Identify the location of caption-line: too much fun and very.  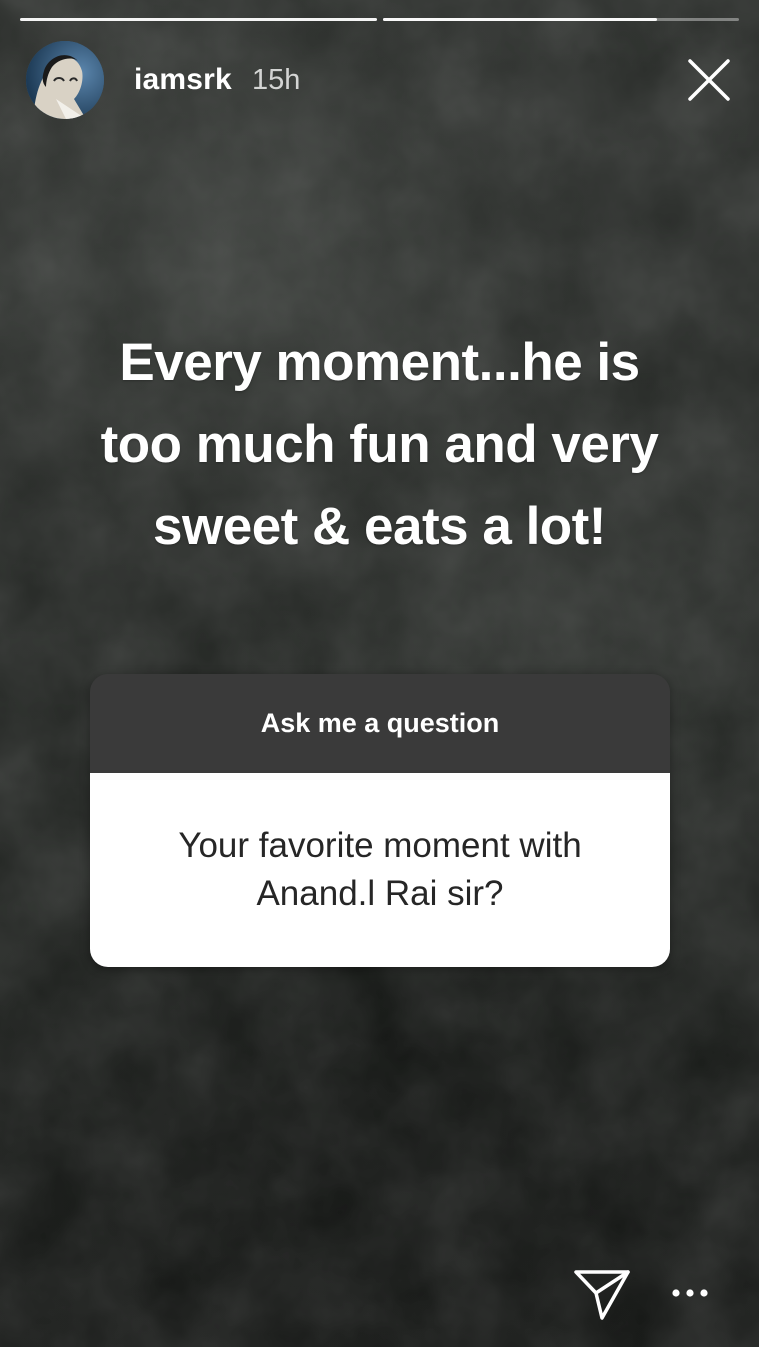
(379, 444).